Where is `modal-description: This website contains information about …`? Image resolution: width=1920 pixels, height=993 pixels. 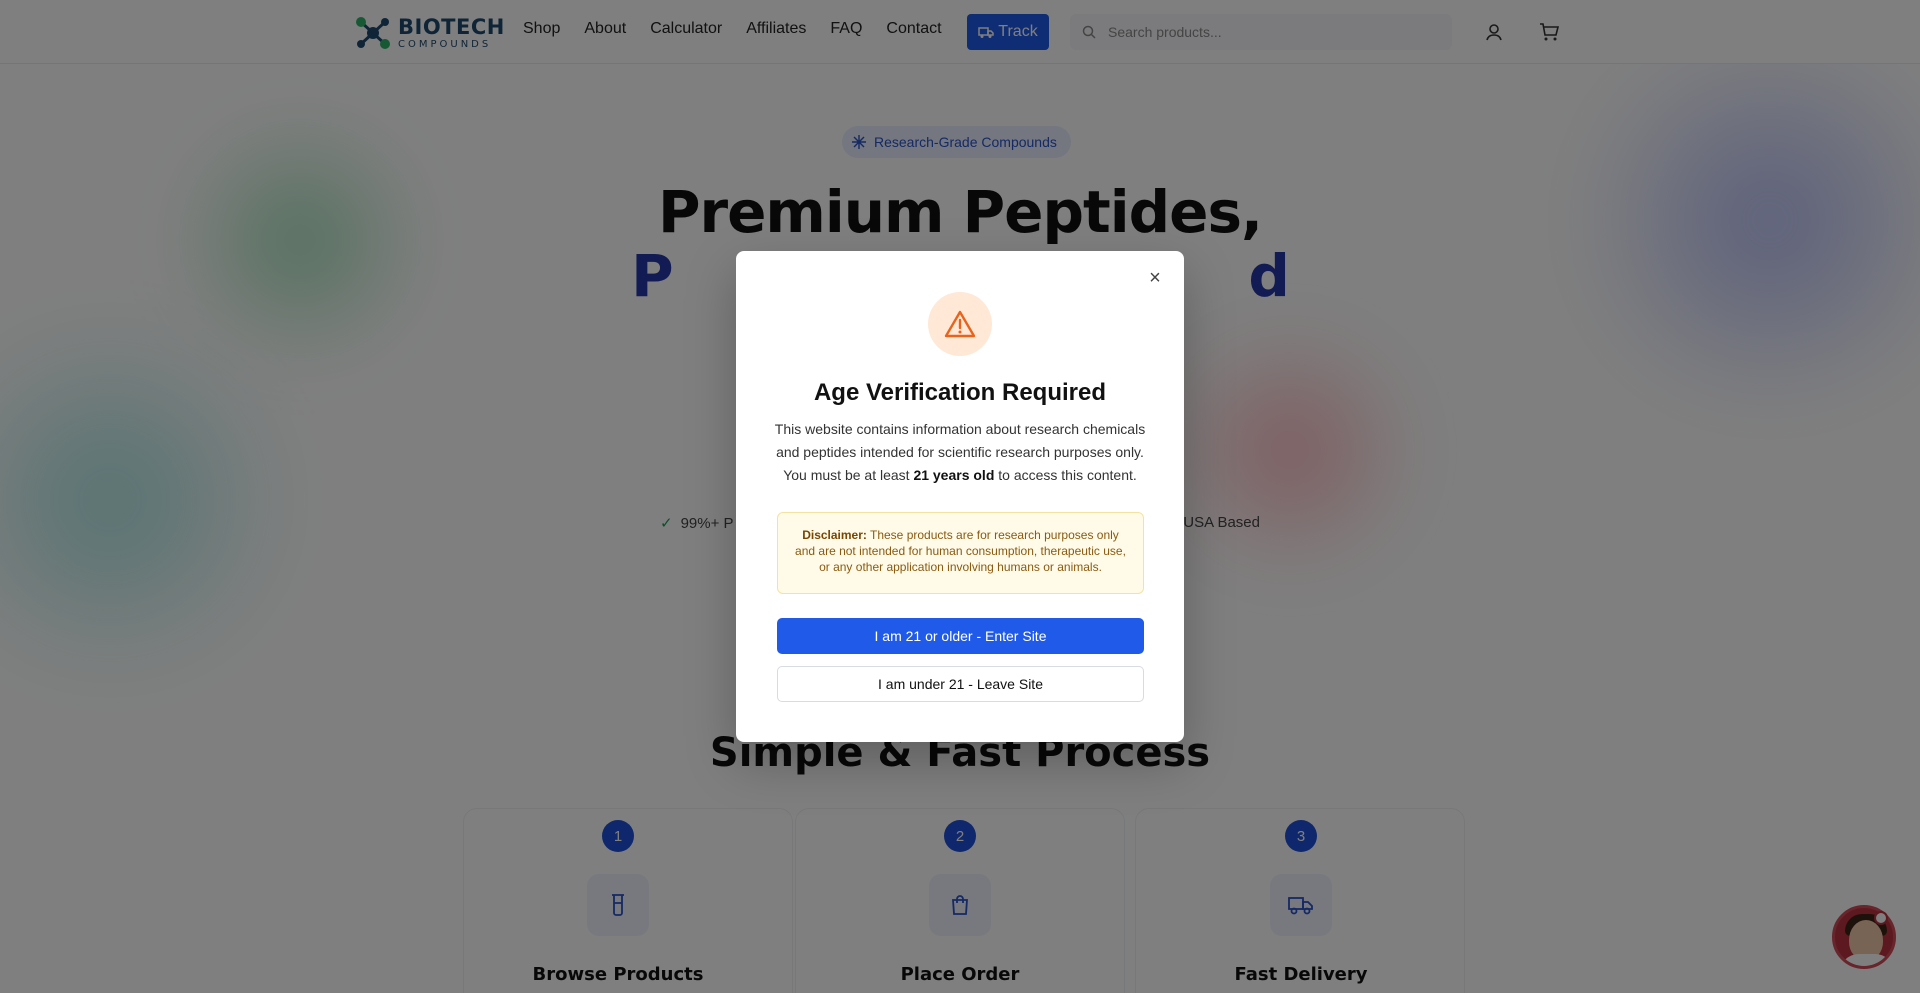 modal-description: This website contains information about … is located at coordinates (960, 452).